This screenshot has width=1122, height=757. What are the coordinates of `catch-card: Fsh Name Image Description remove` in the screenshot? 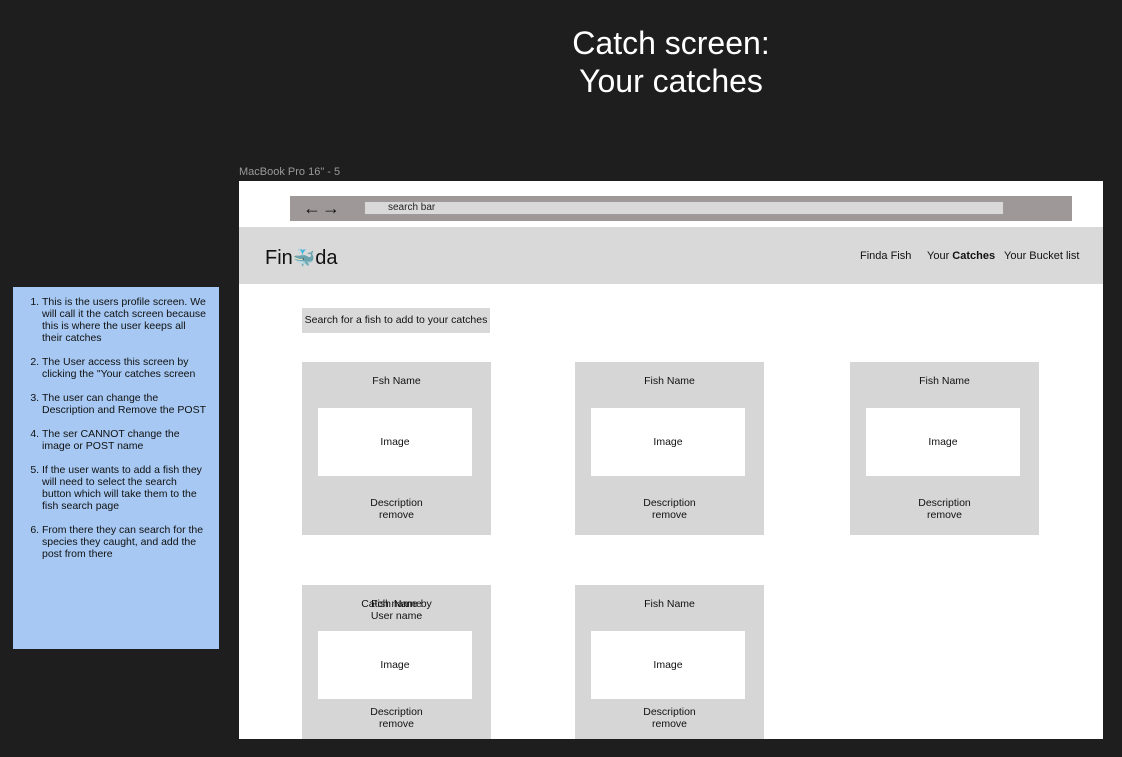 It's located at (396, 448).